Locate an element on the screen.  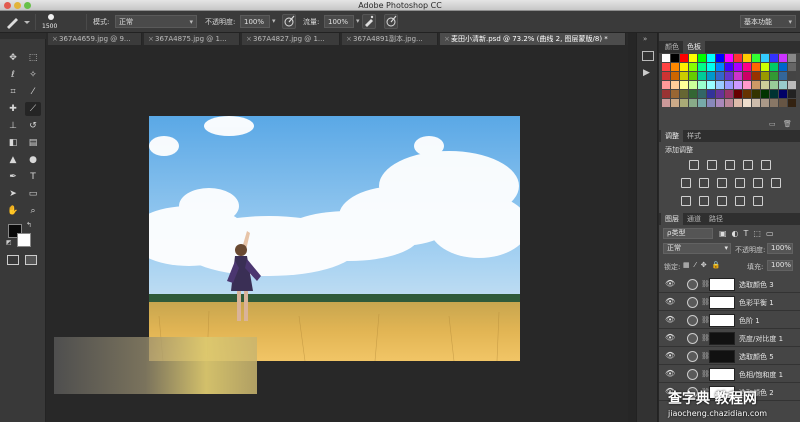
pressure-opacity-button is located at coordinates (289, 21).